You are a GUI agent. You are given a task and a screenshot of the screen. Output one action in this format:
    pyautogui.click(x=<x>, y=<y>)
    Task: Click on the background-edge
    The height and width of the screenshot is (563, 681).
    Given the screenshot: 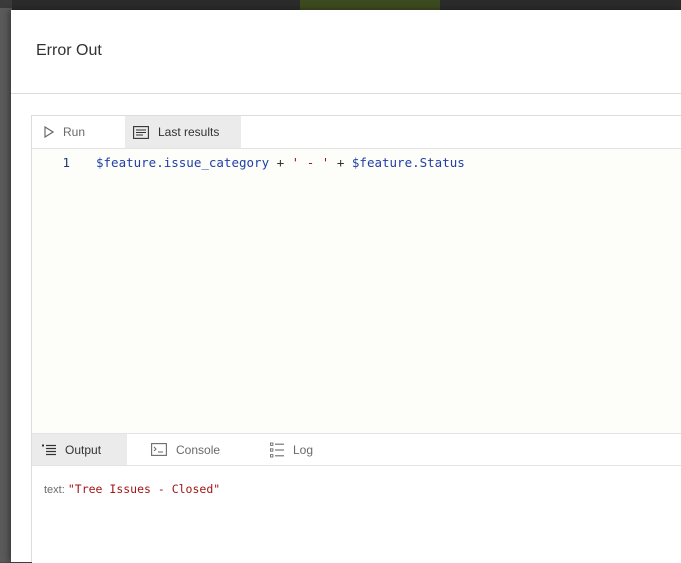 What is the action you would take?
    pyautogui.click(x=6, y=4)
    